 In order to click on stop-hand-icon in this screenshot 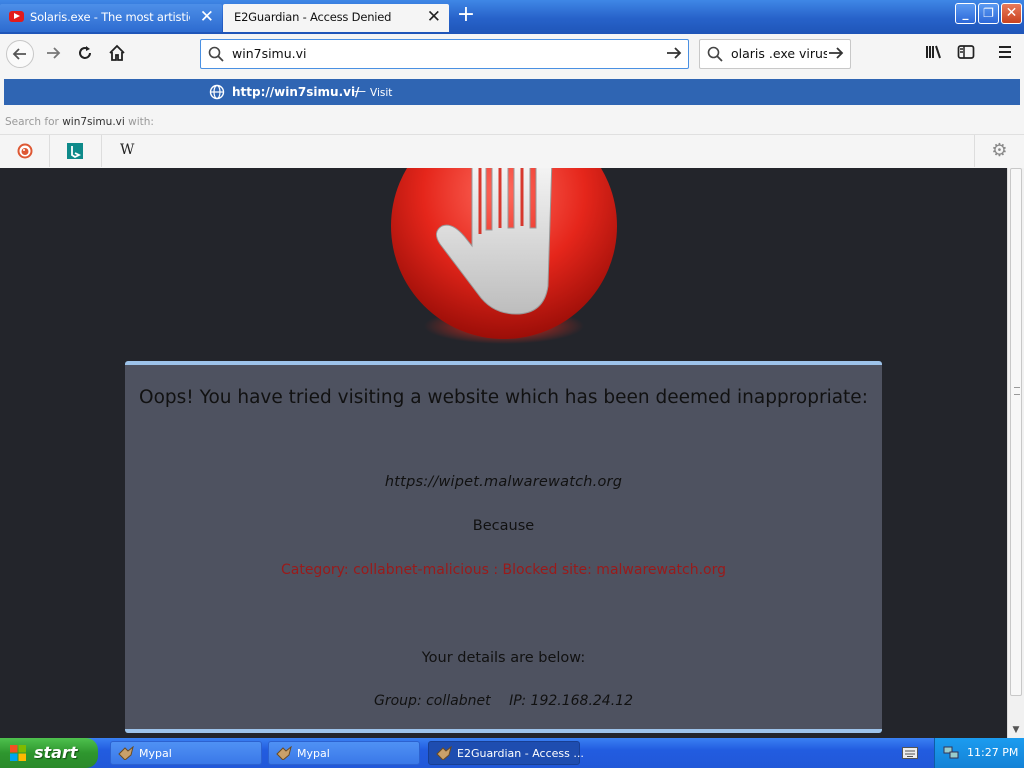, I will do `click(504, 256)`.